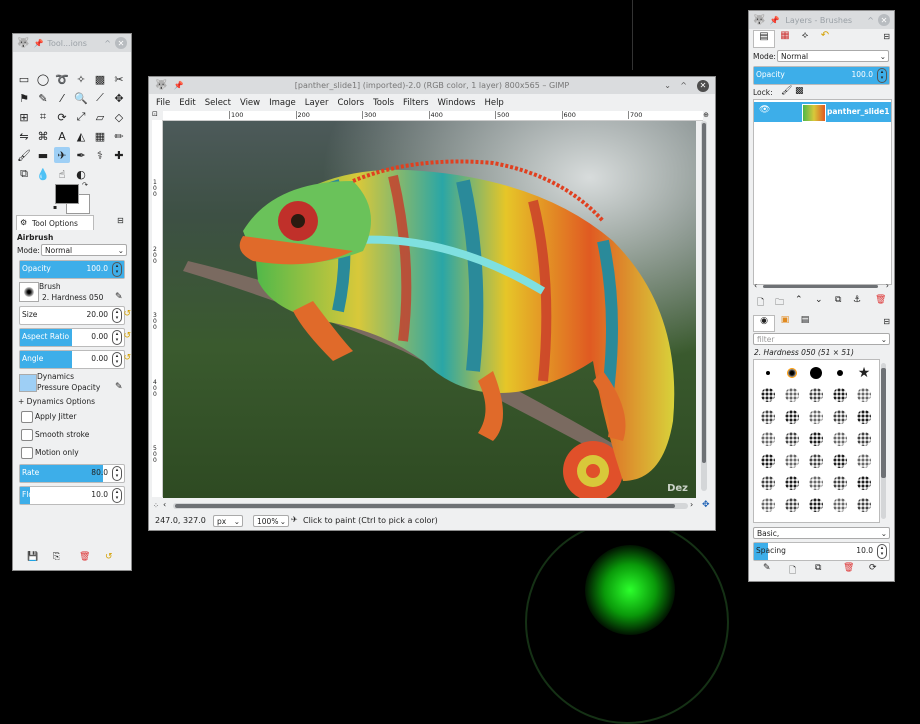  I want to click on menu-select: Select, so click(218, 103).